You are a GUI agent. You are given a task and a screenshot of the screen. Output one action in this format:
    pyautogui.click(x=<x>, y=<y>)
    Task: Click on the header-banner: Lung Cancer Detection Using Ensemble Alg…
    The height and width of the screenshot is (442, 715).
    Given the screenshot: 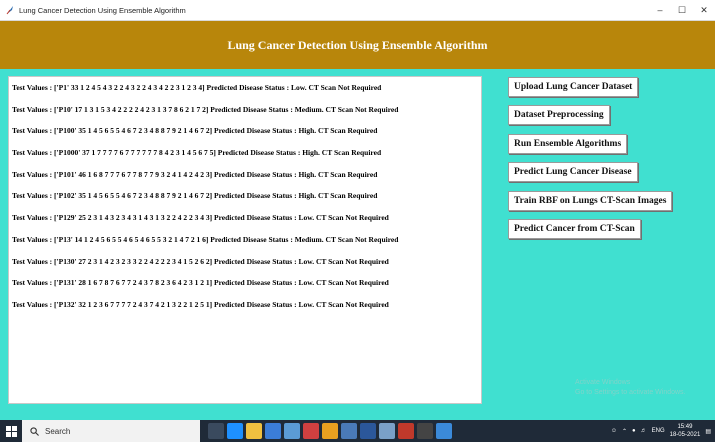 What is the action you would take?
    pyautogui.click(x=357, y=45)
    